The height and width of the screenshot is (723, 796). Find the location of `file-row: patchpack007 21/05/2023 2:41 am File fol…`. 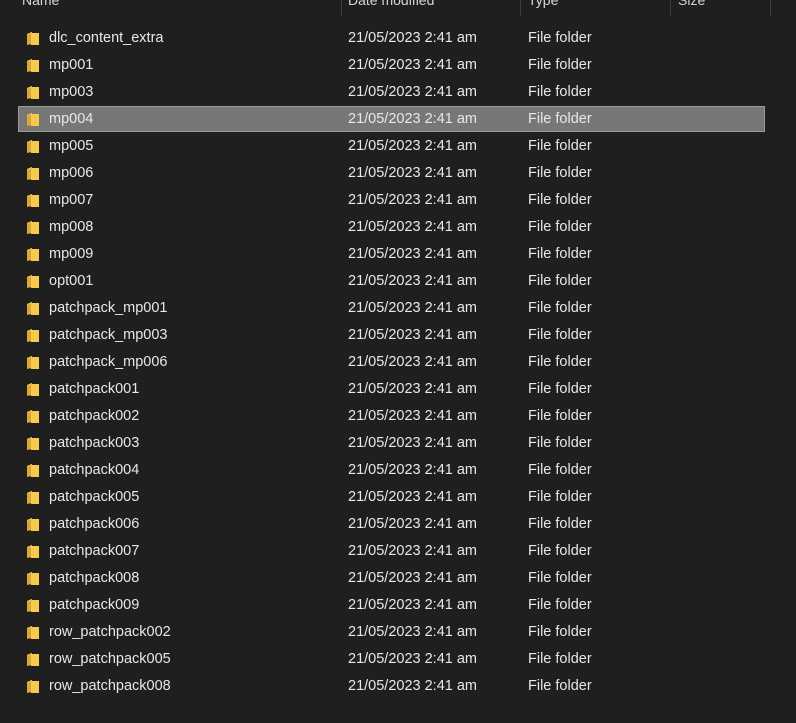

file-row: patchpack007 21/05/2023 2:41 am File fol… is located at coordinates (398, 551).